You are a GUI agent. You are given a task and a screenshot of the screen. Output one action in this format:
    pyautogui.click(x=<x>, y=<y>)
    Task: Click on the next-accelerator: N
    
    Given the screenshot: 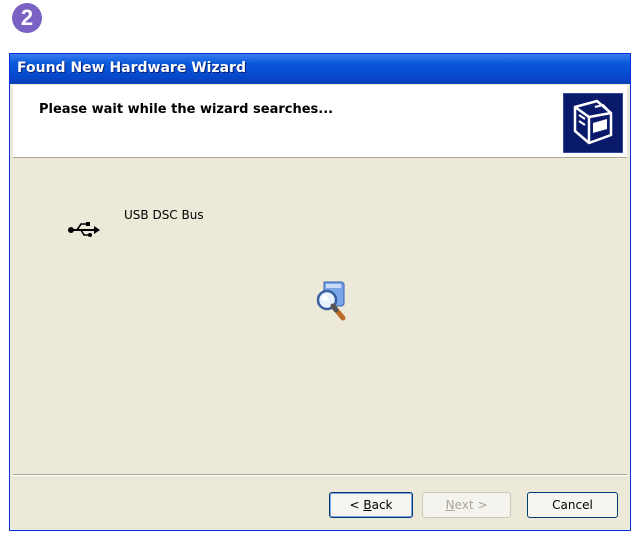 What is the action you would take?
    pyautogui.click(x=450, y=505)
    